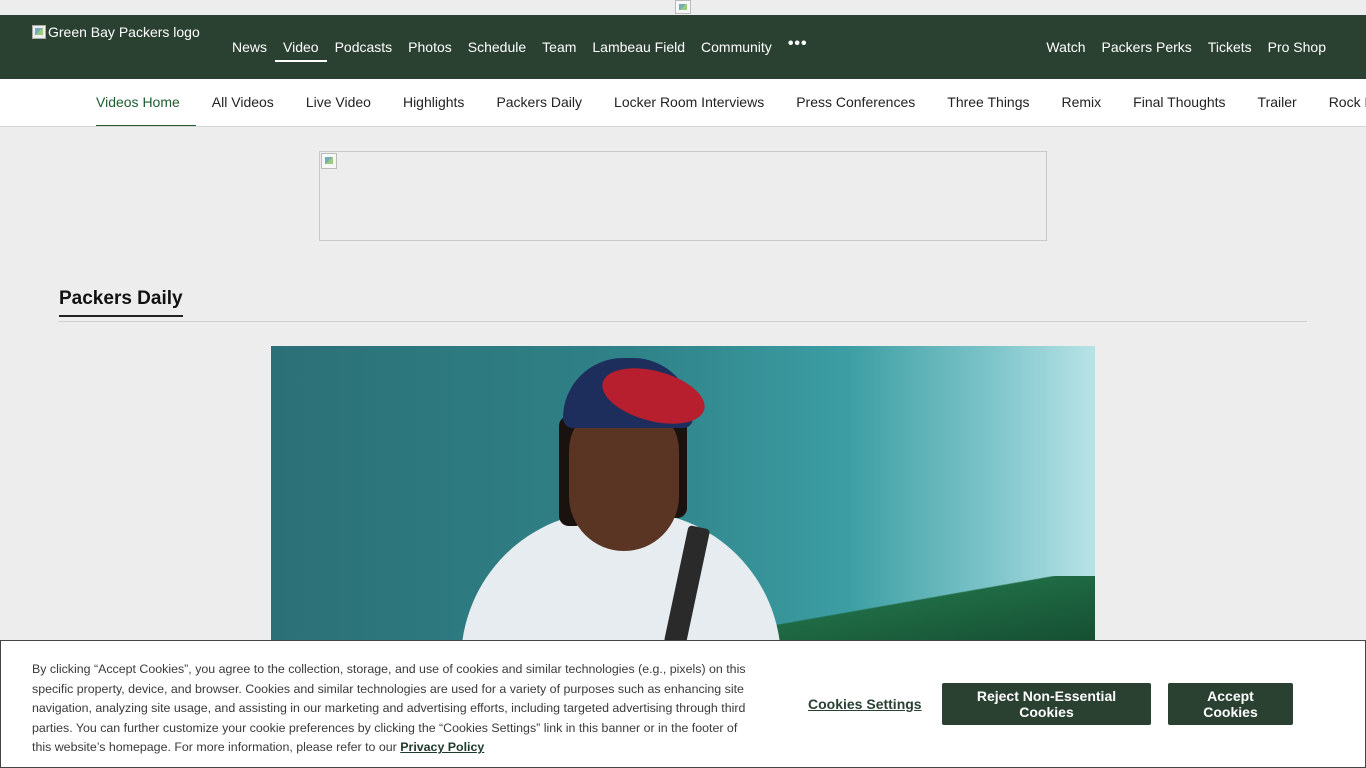 The width and height of the screenshot is (1366, 768). Describe the element at coordinates (124, 32) in the screenshot. I see `logo-alt-text: Green Bay Packers logo` at that location.